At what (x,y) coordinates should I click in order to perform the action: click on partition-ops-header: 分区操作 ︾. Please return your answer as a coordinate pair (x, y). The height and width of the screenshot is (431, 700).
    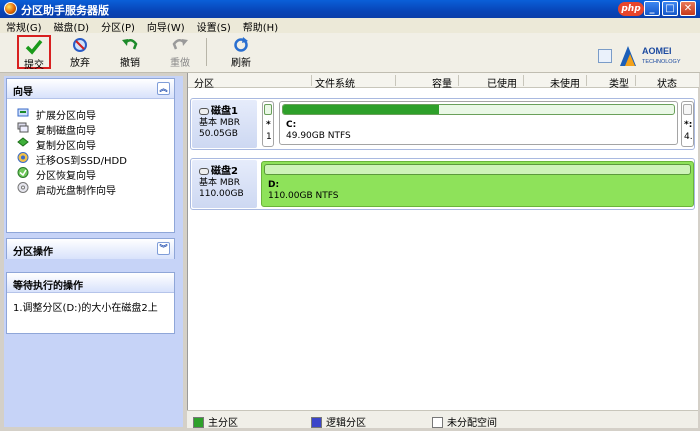
    Looking at the image, I should click on (90, 249).